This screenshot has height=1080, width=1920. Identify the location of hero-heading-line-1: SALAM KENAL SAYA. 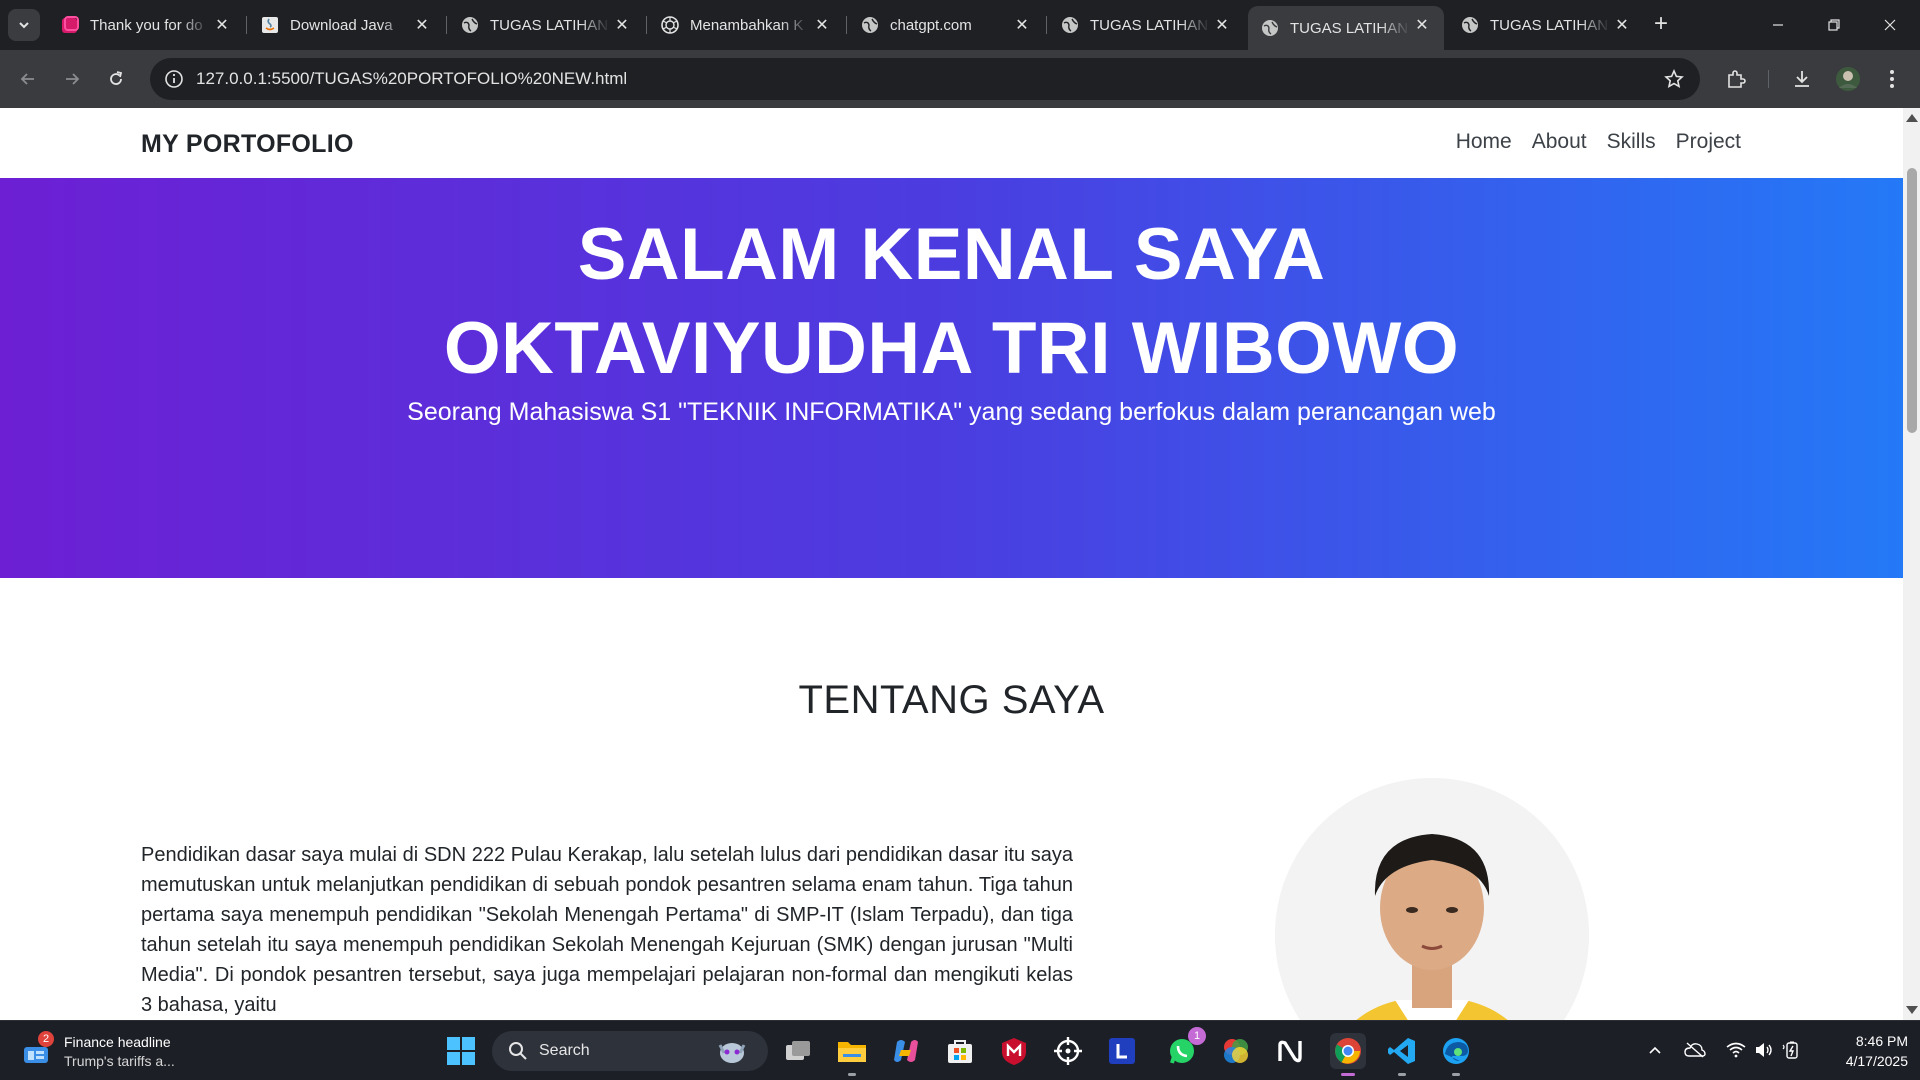
(951, 254).